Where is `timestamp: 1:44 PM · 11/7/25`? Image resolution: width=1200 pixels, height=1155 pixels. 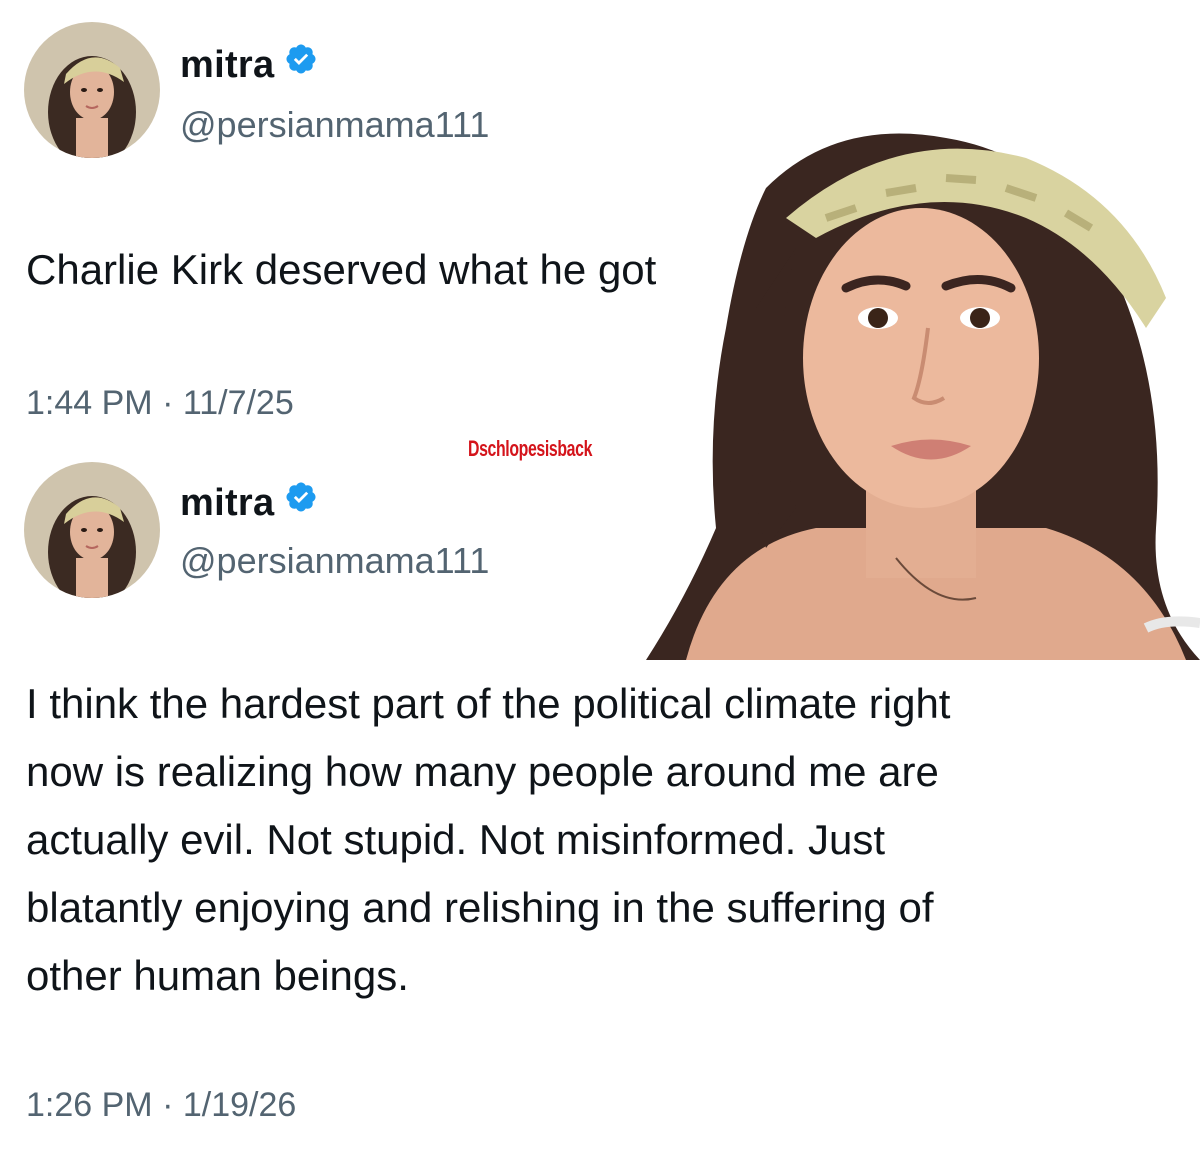
timestamp: 1:44 PM · 11/7/25 is located at coordinates (160, 403).